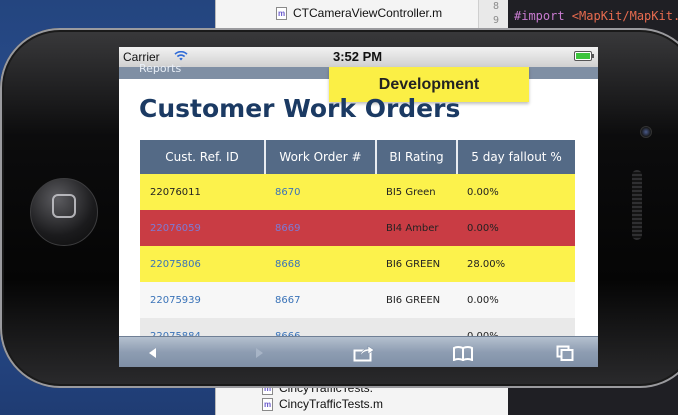 This screenshot has width=678, height=415. I want to click on table-row: 22076011 8670 BI5 Green 0.00%, so click(357, 192).